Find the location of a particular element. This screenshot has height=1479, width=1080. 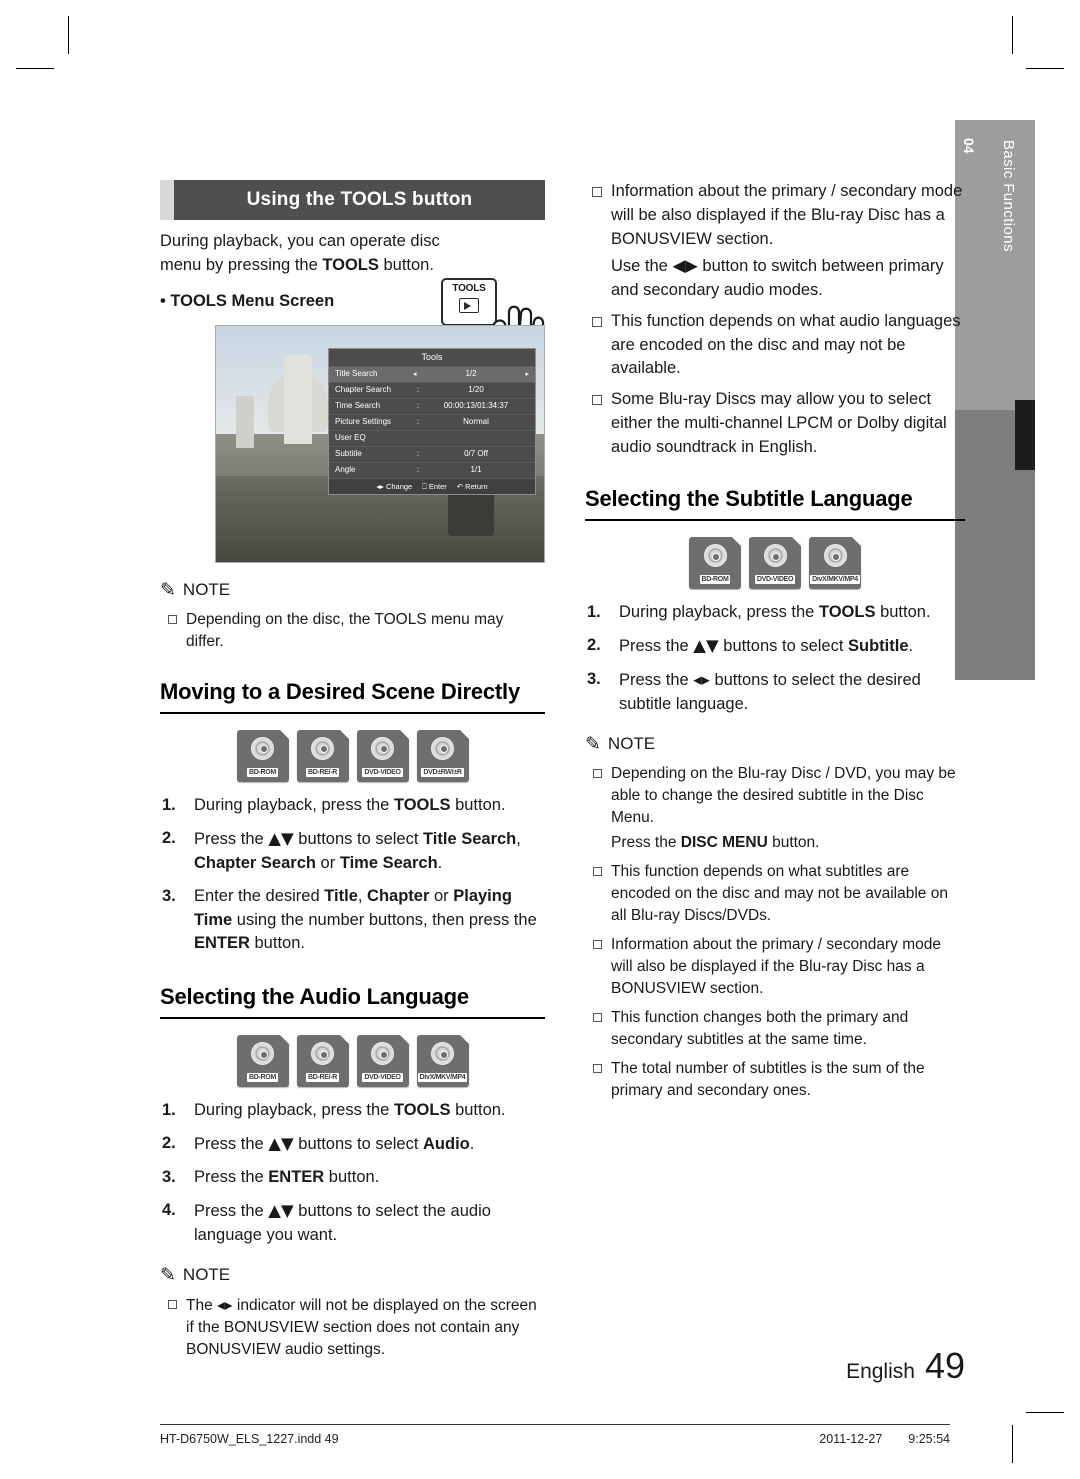

footer-date: 2011-12-27 is located at coordinates (851, 1439).